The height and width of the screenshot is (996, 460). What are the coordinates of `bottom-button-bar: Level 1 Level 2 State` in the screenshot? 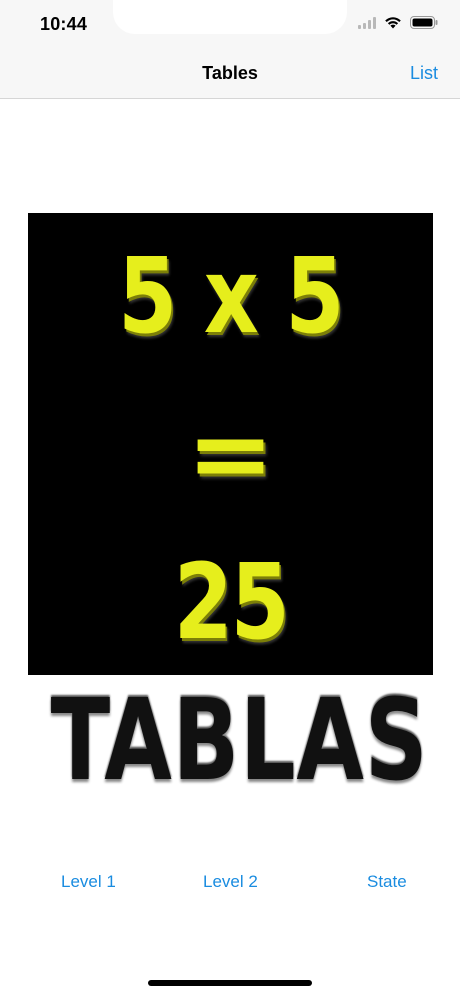 It's located at (230, 884).